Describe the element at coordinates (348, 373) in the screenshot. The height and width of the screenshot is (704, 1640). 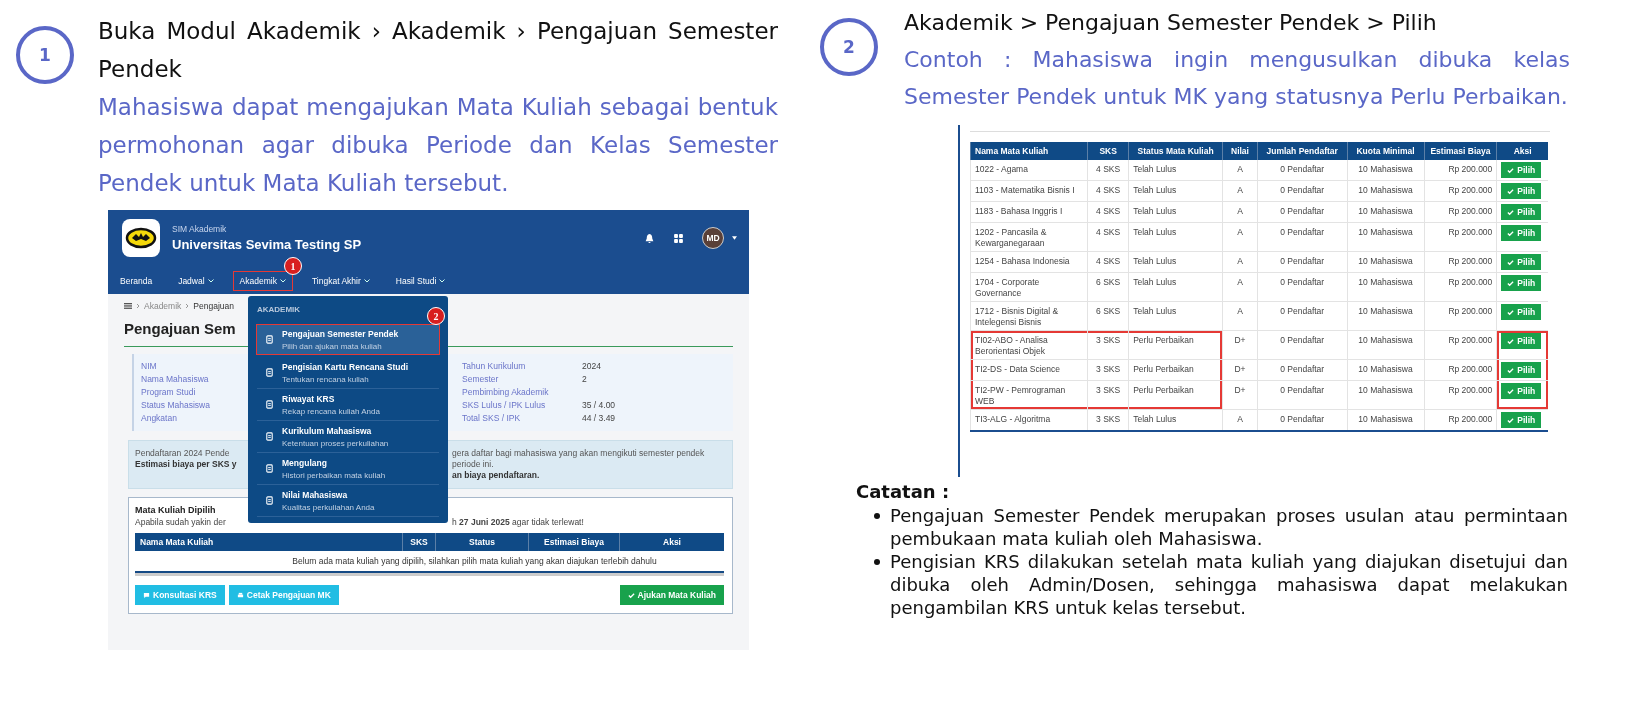
I see `menu-item: Pengisian Kartu Rencana Studi Tentukan rencana kuliah` at that location.